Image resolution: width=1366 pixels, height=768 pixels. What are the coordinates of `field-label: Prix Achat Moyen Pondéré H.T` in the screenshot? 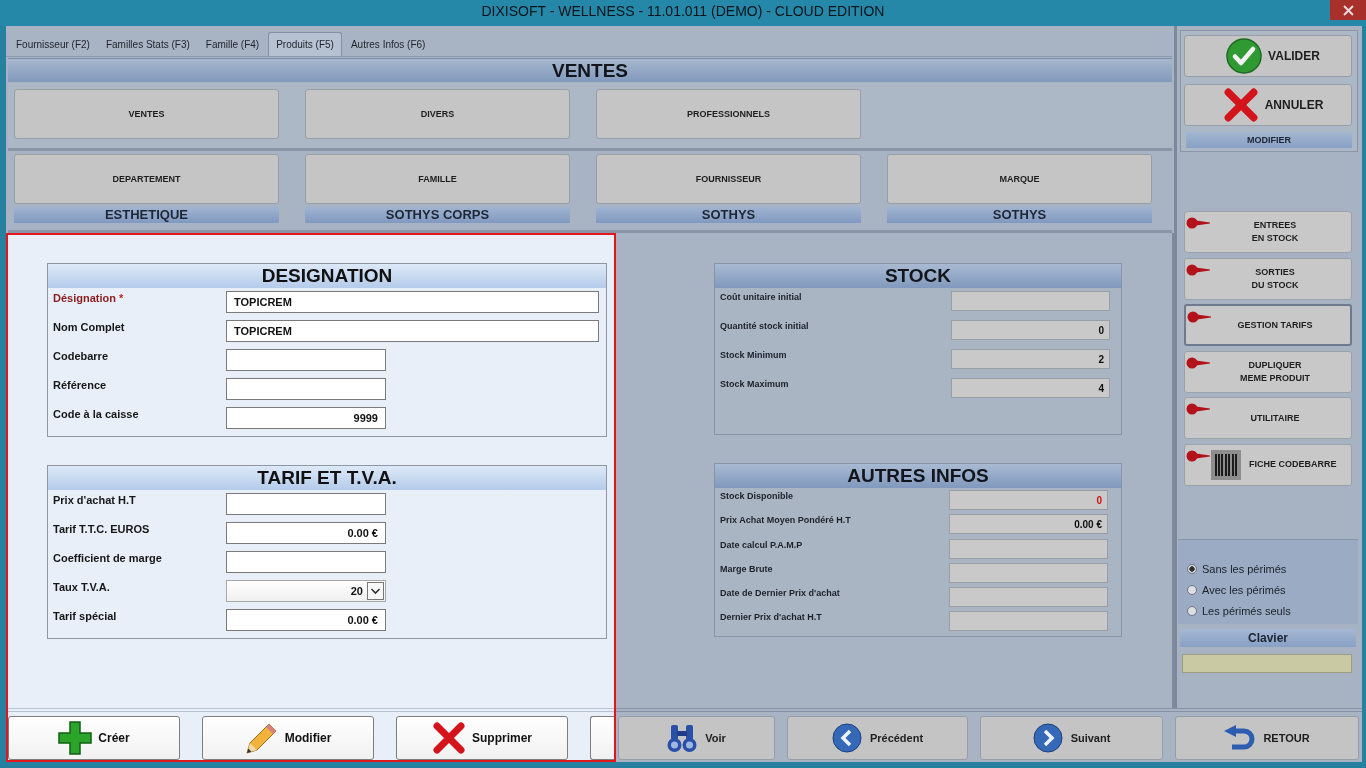 It's located at (785, 521).